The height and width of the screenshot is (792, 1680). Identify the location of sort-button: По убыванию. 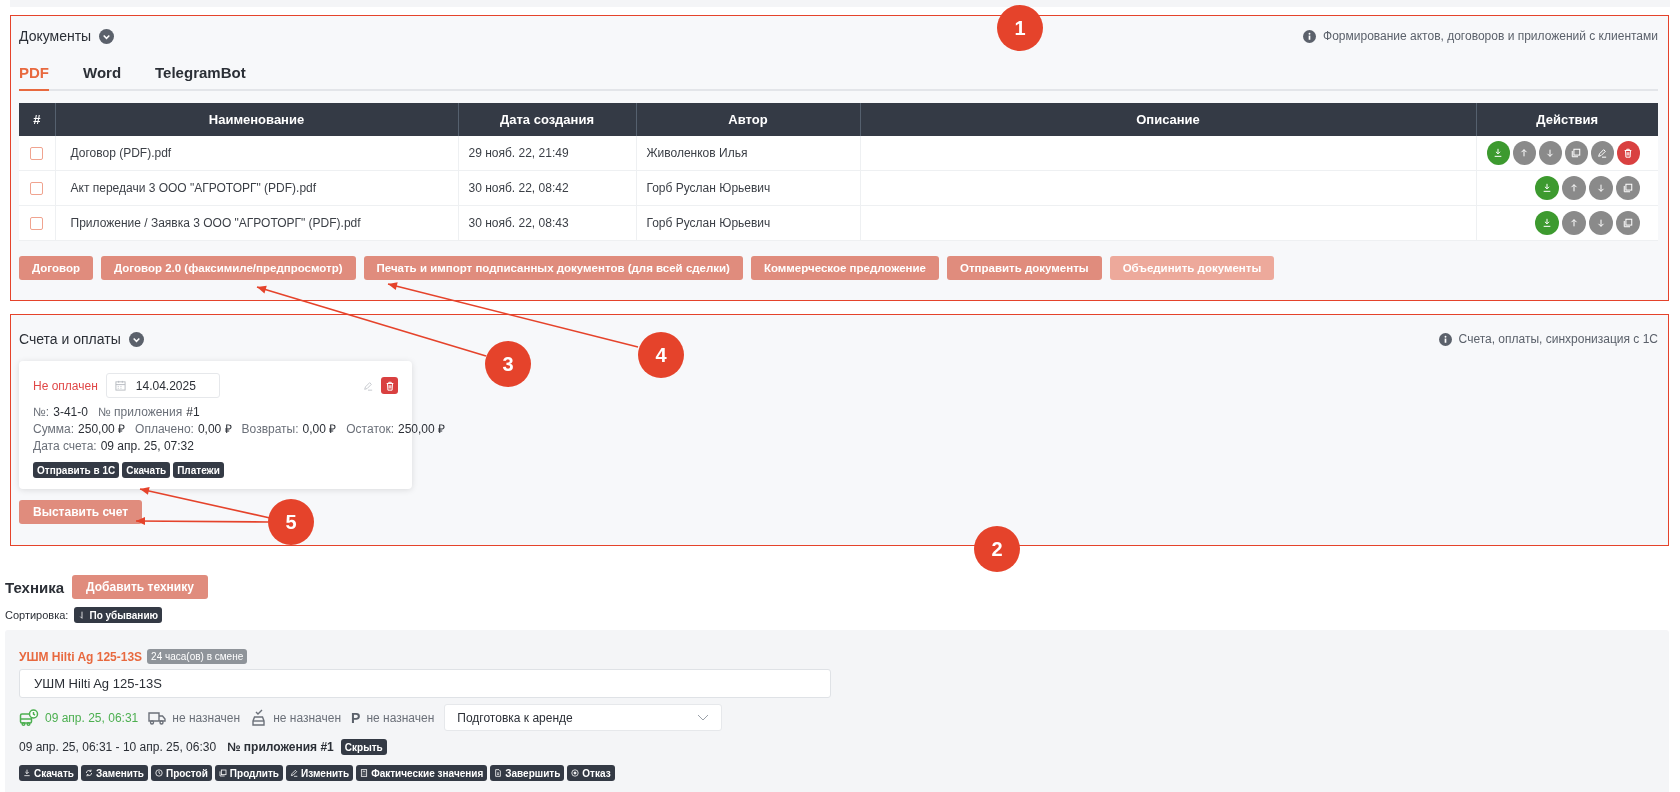
(118, 615).